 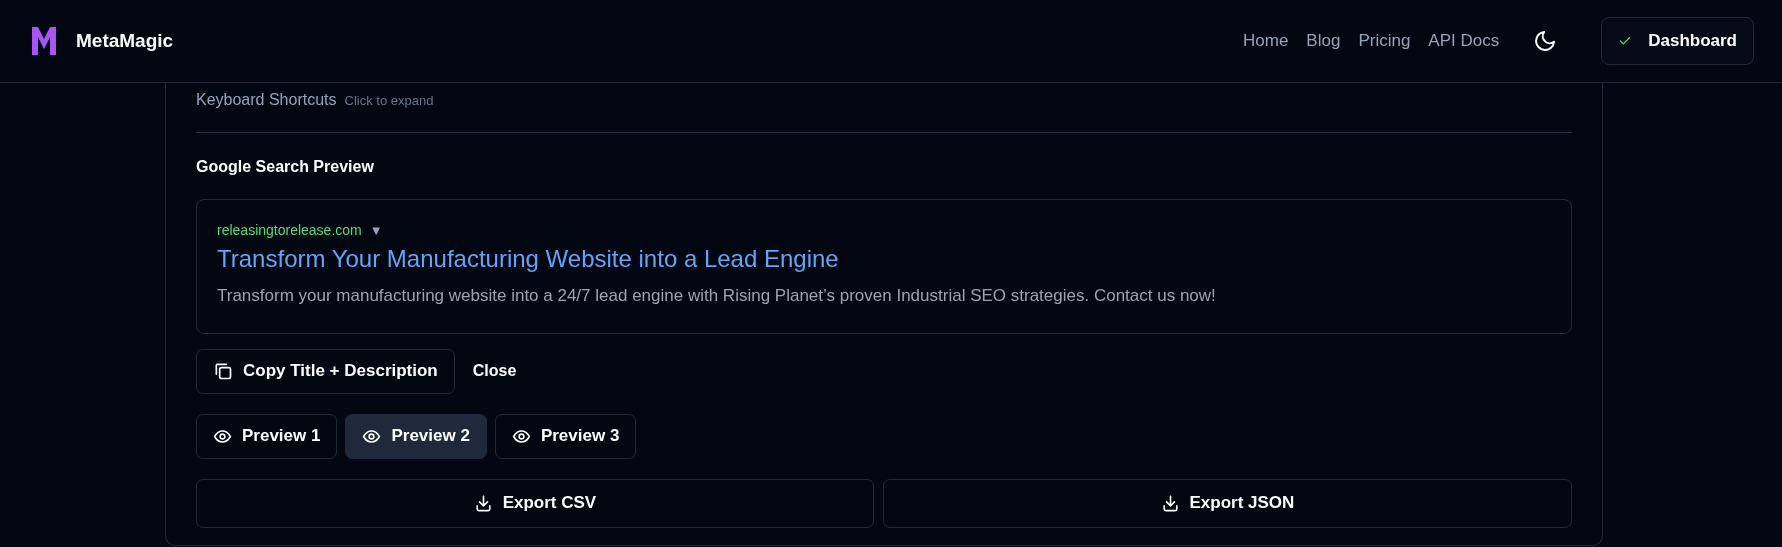 What do you see at coordinates (267, 436) in the screenshot?
I see `preview-tab: Preview 1` at bounding box center [267, 436].